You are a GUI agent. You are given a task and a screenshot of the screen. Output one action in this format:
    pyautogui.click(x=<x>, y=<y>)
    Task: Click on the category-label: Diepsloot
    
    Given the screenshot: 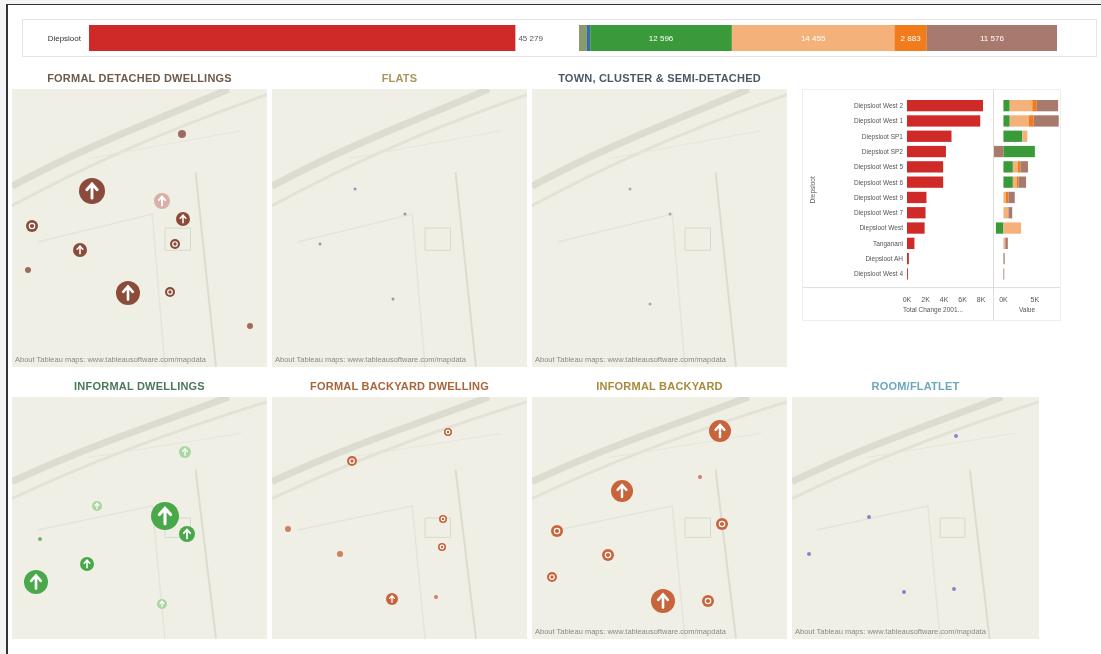 What is the action you would take?
    pyautogui.click(x=64, y=38)
    